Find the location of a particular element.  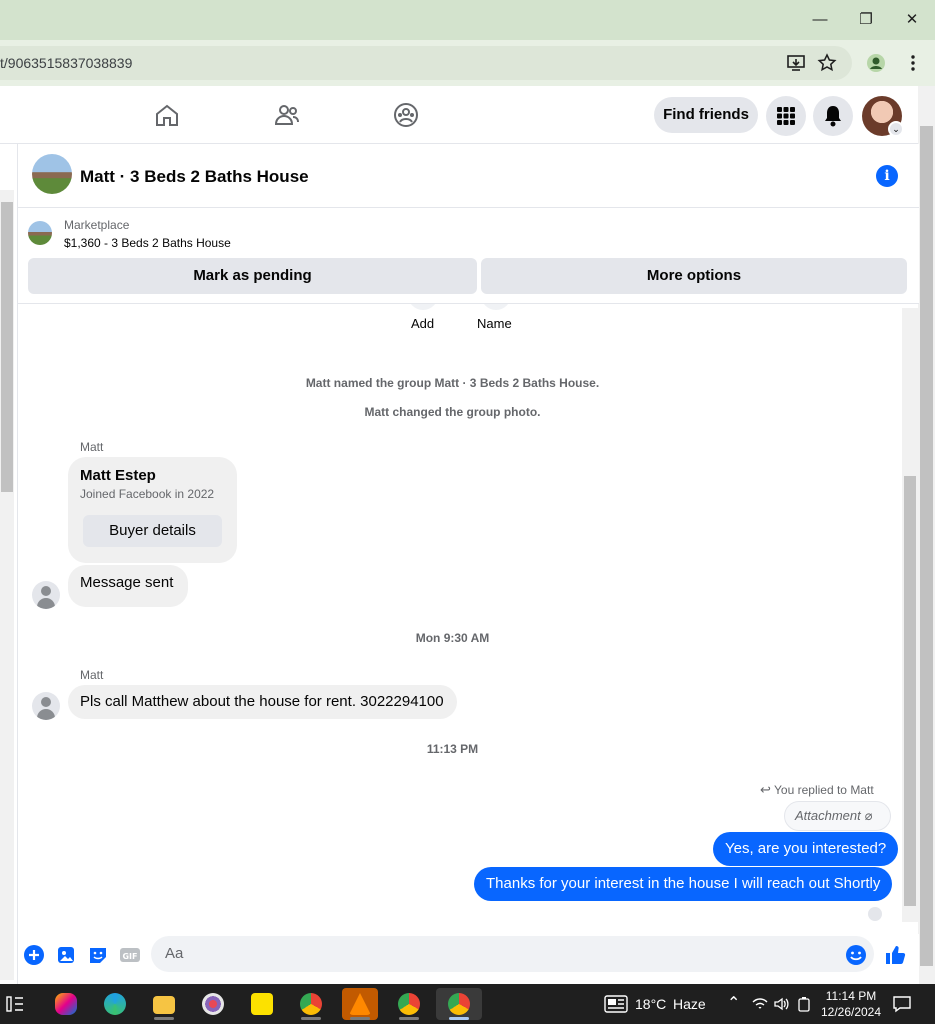

windows-taskbar: 18°C Haze ⌃ 11:14 PM 12/26/2024 is located at coordinates (467, 1004).